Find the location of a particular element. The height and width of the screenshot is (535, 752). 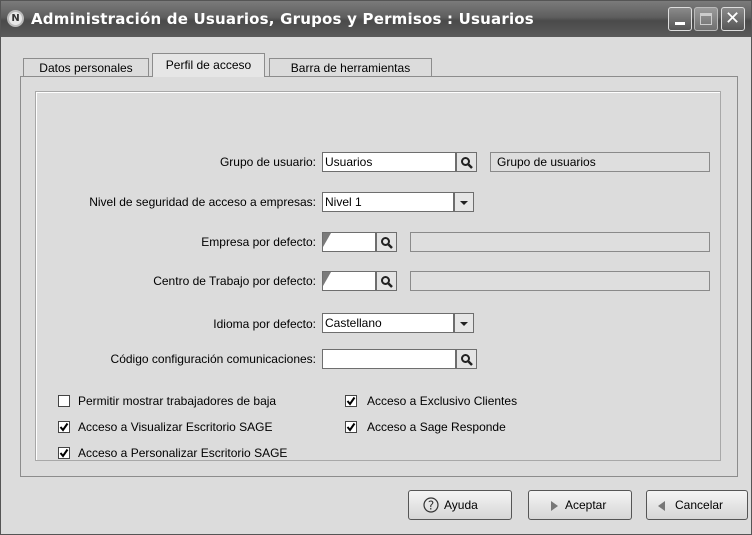

centro-label: Centro de Trabajo por defecto: is located at coordinates (234, 281).